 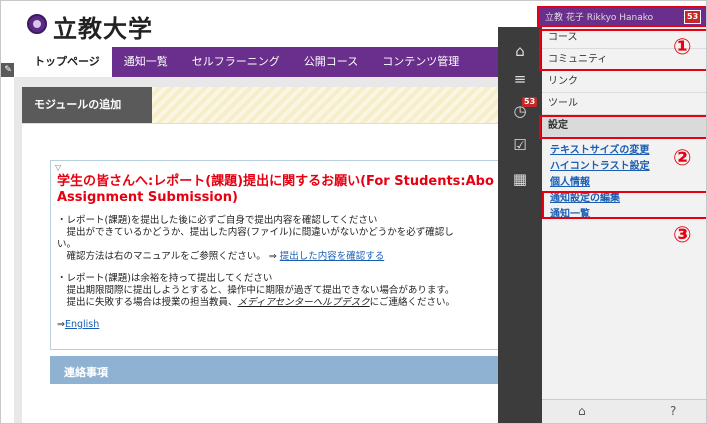 I want to click on contact-body, so click(x=285, y=403).